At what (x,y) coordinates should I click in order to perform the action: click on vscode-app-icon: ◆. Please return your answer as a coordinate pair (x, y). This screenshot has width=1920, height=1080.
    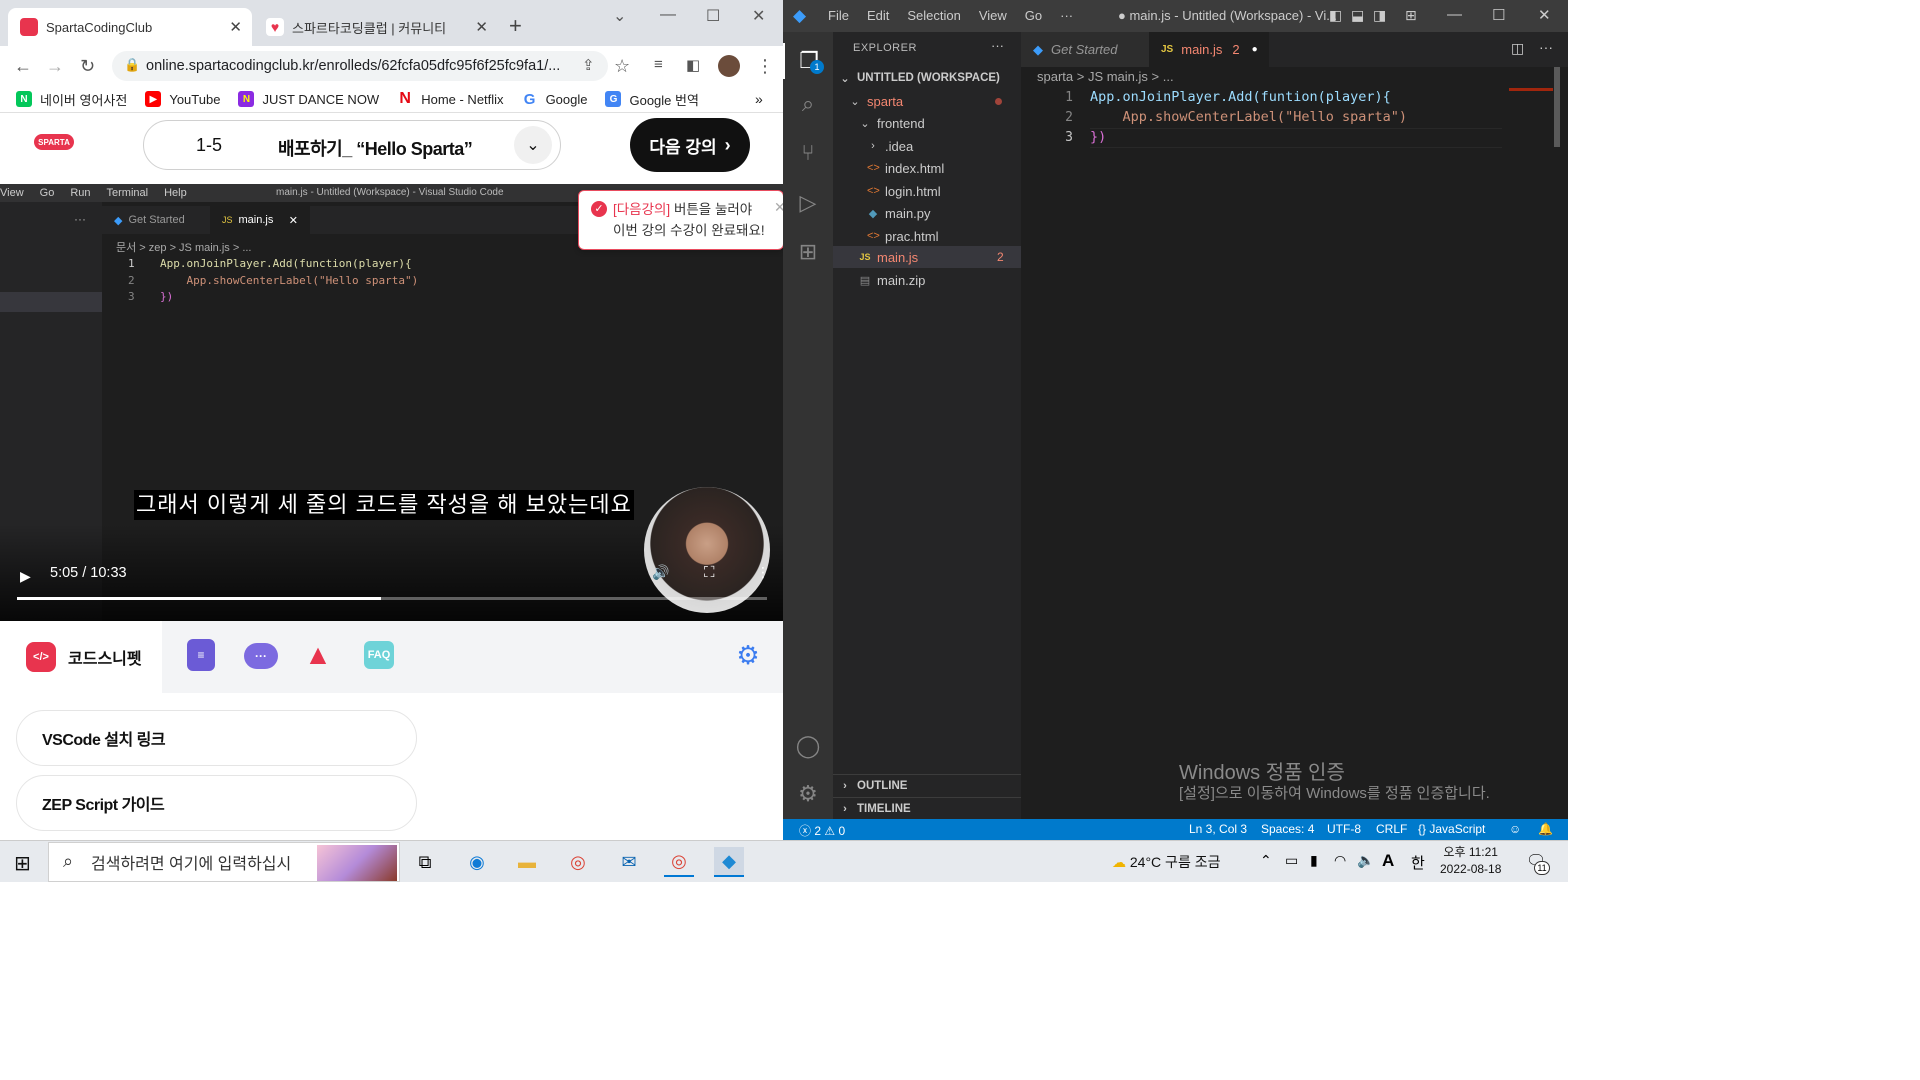
    Looking at the image, I should click on (729, 862).